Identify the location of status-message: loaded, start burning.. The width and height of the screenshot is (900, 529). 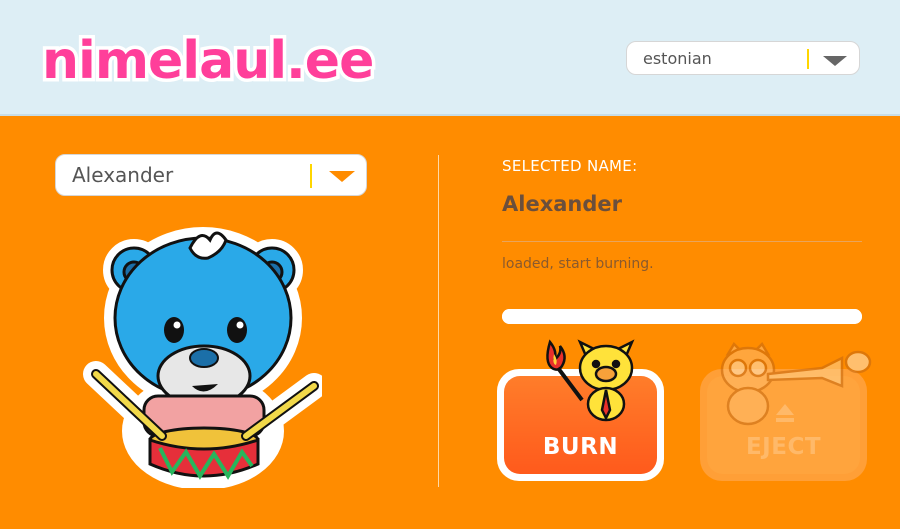
(578, 264).